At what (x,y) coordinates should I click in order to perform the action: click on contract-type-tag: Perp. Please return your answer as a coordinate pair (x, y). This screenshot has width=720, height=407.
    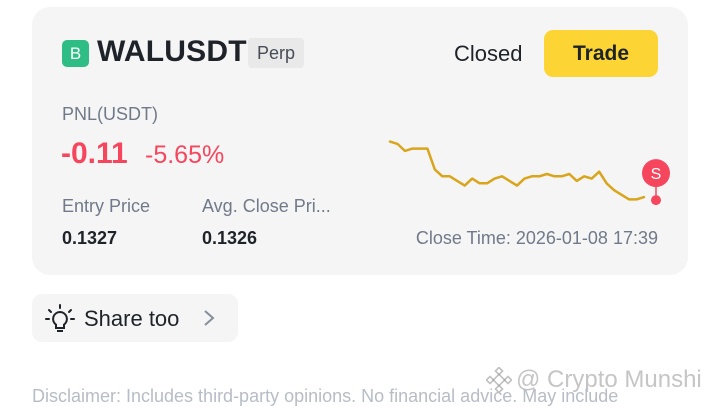
    Looking at the image, I should click on (276, 53).